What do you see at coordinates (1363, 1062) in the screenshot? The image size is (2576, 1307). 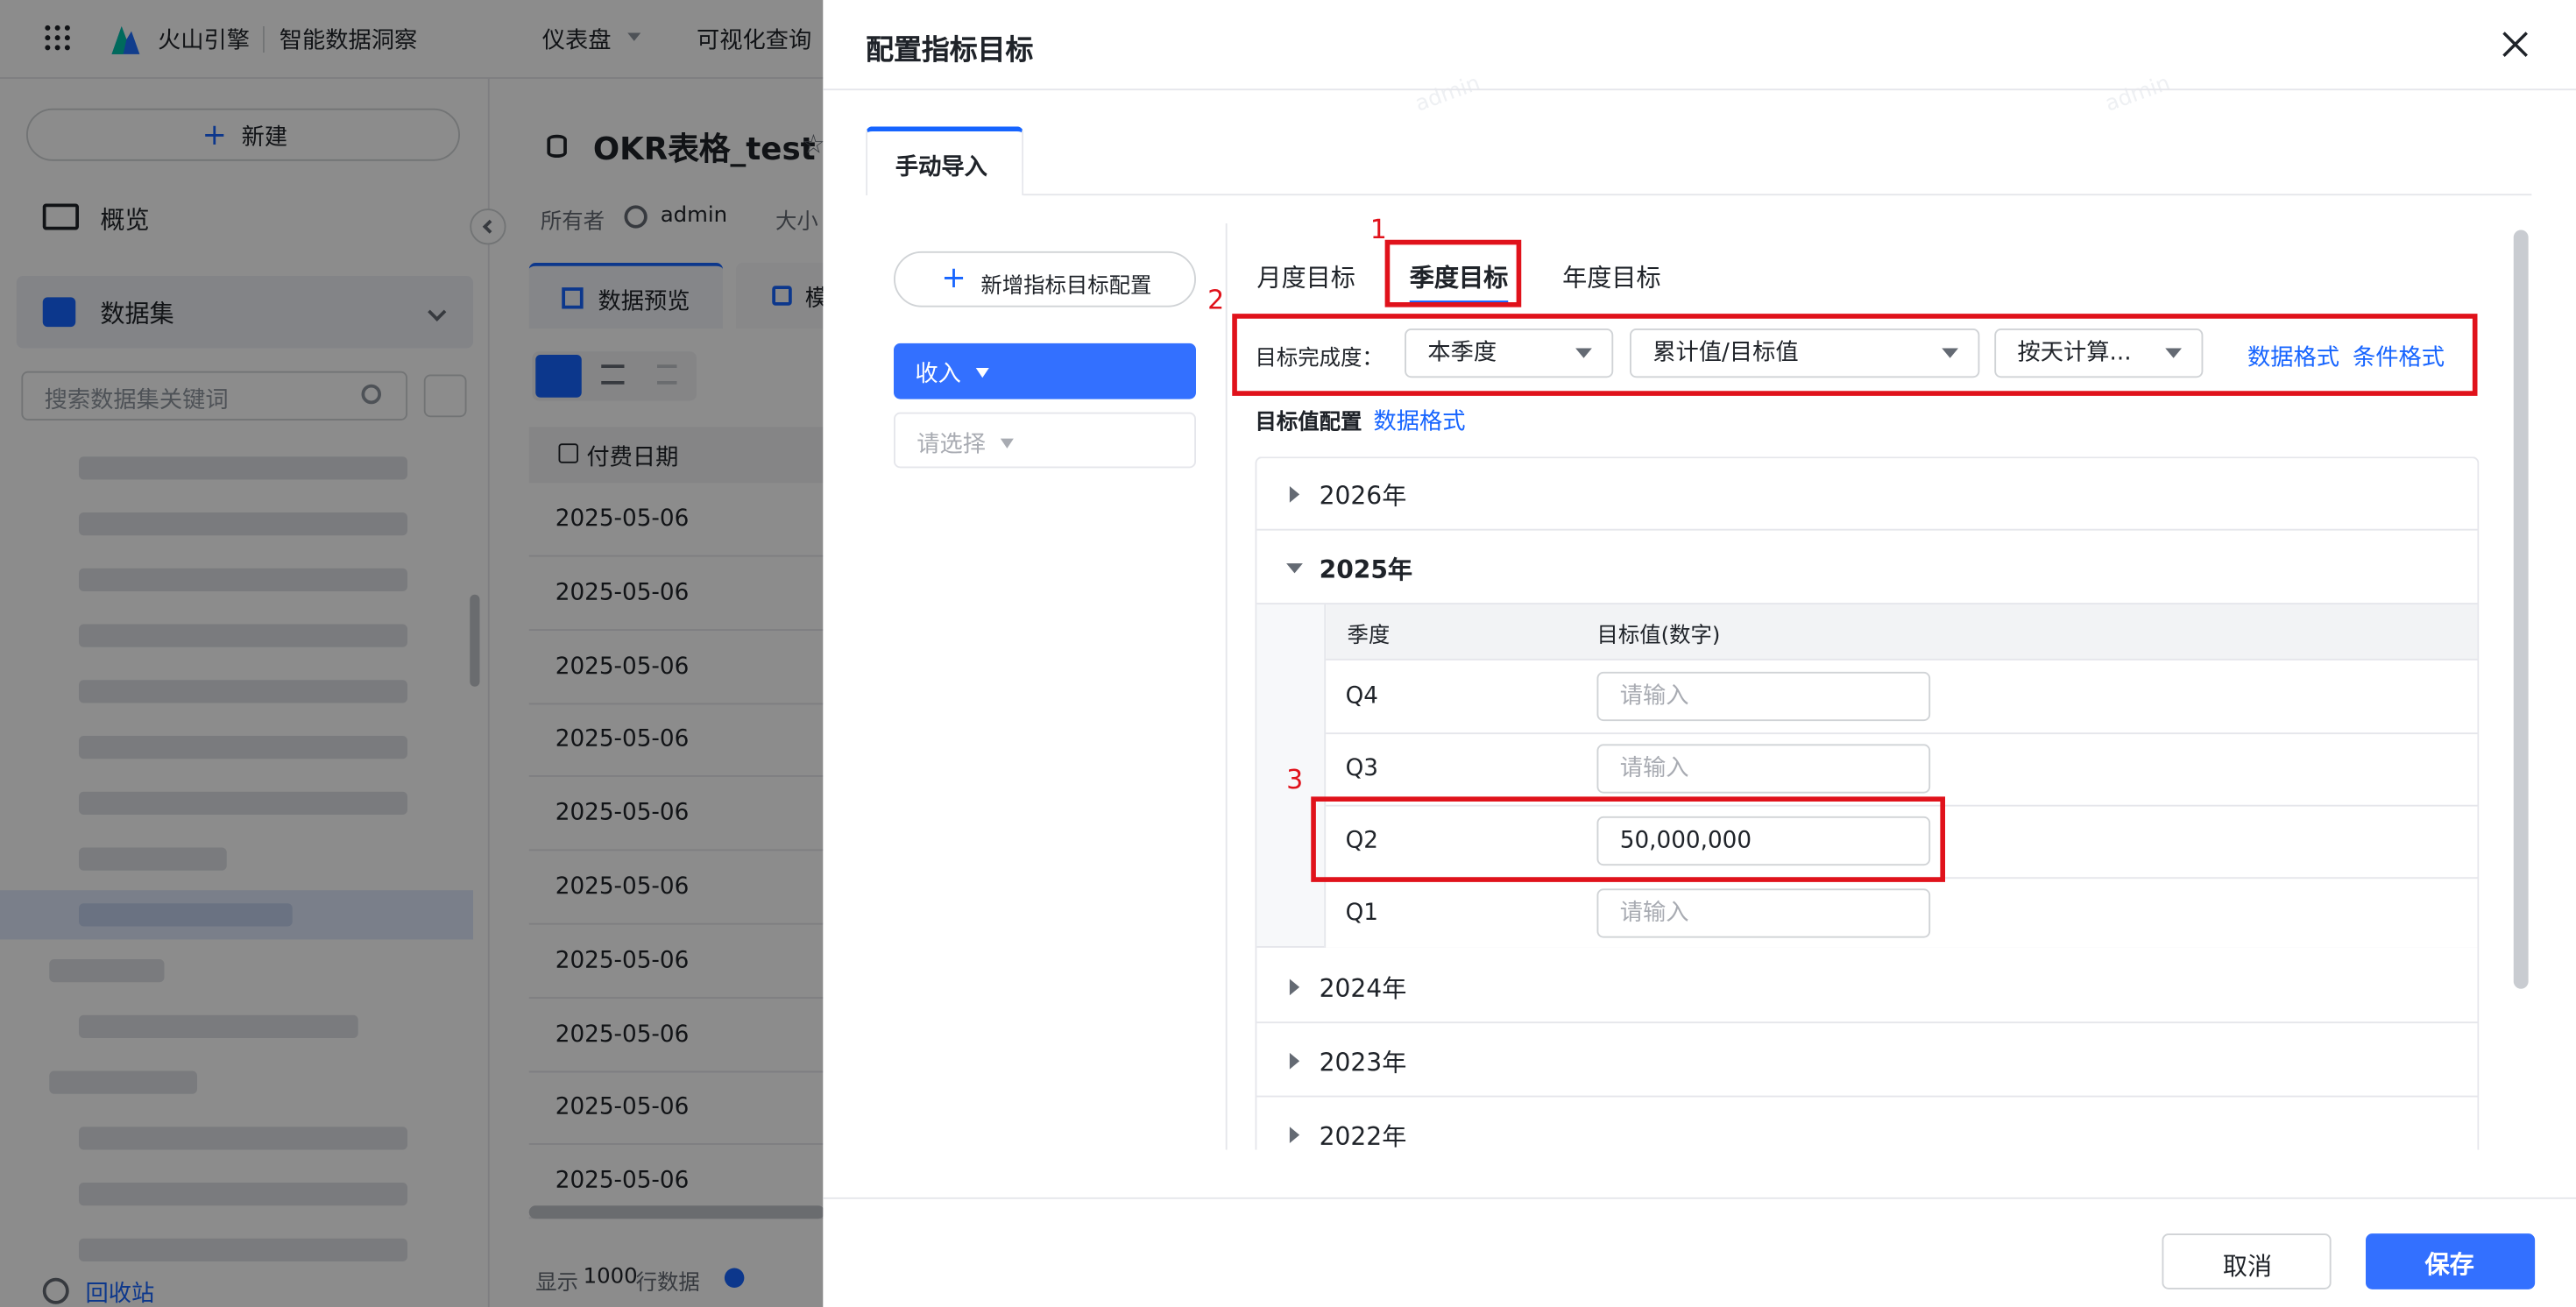 I see `year-label: 2023年` at bounding box center [1363, 1062].